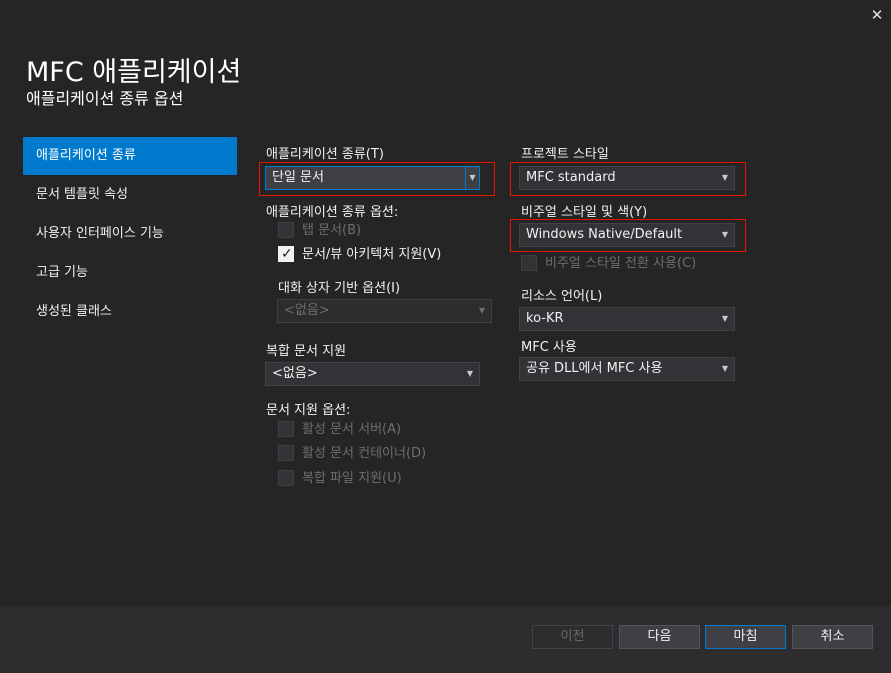 This screenshot has width=891, height=673. What do you see at coordinates (286, 230) in the screenshot?
I see `tabbed-documents-checkbox` at bounding box center [286, 230].